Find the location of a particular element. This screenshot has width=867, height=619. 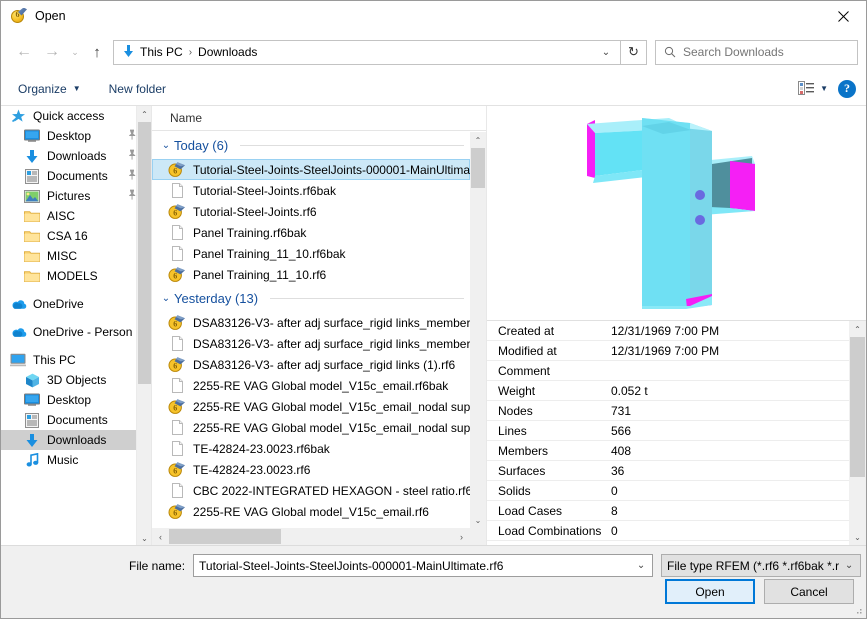

sidebar-item-onedrive-person: OneDrive - Person is located at coordinates (76, 332).